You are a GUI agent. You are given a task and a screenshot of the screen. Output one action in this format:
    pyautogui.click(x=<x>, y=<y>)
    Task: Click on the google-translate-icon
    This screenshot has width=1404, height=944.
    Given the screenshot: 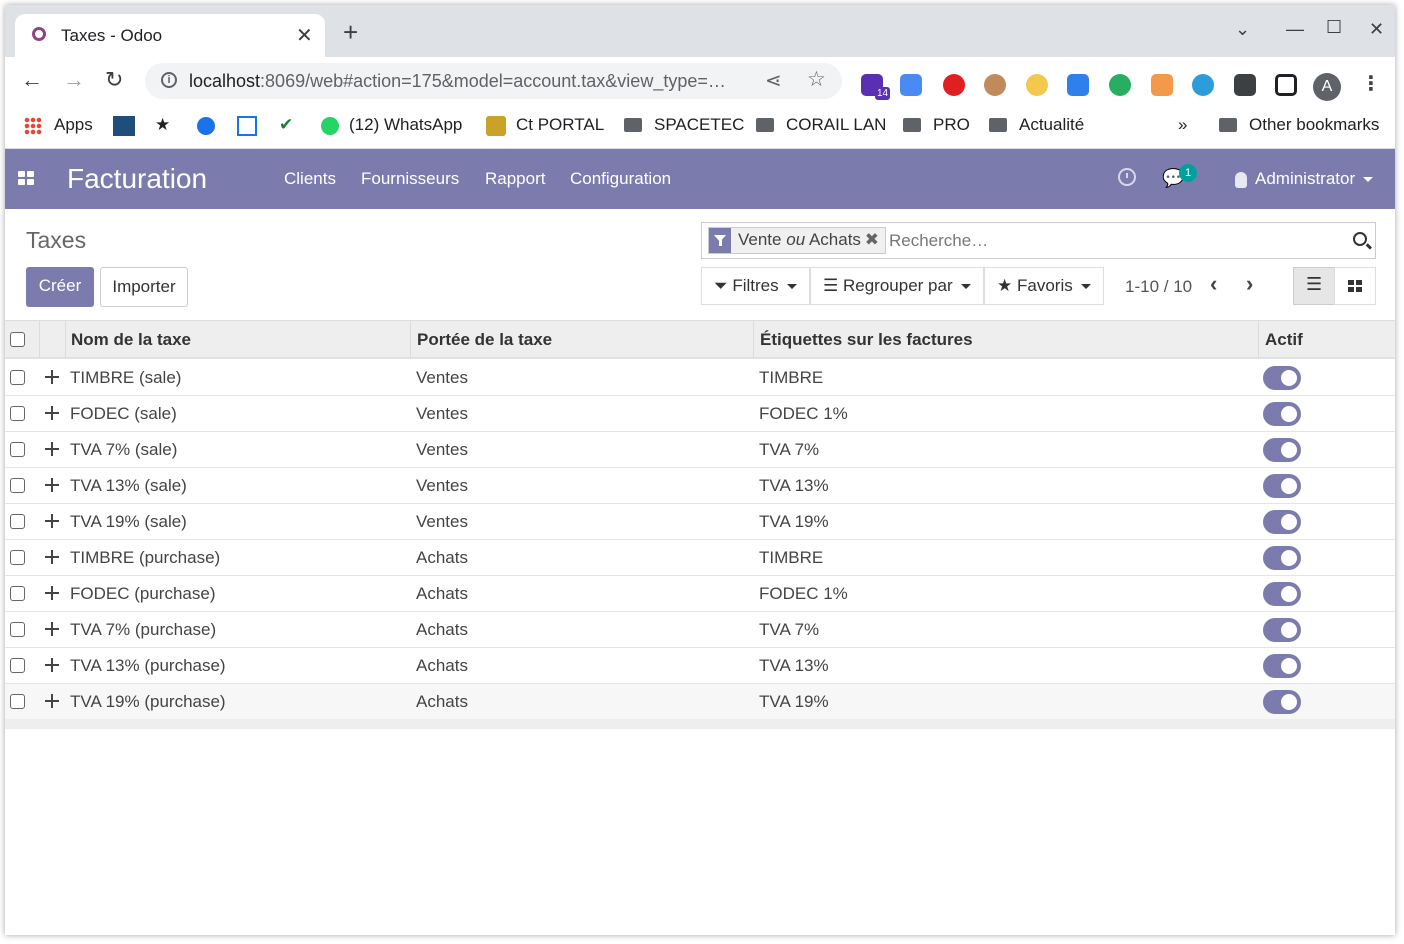 What is the action you would take?
    pyautogui.click(x=911, y=85)
    